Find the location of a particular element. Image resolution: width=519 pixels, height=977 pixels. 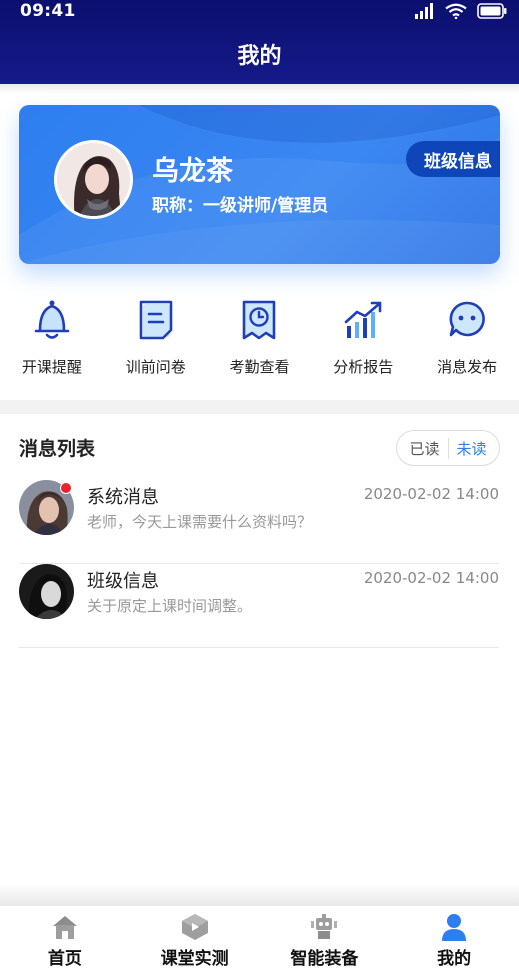

list-item: 系统消息 2020-02-02 14:00 老师，今天上课需要什么资料吗？ is located at coordinates (259, 522).